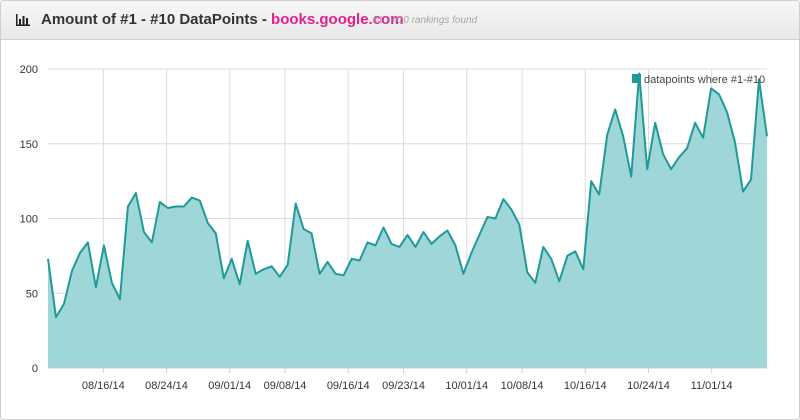 The height and width of the screenshot is (420, 800). What do you see at coordinates (32, 294) in the screenshot?
I see `y-tick-label: 50` at bounding box center [32, 294].